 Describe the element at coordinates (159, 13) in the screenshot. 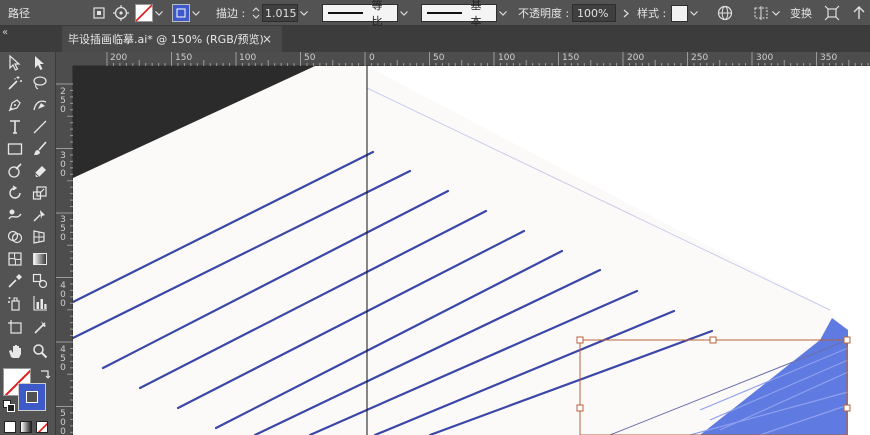

I see `fill-dropdown-chevron-icon` at that location.